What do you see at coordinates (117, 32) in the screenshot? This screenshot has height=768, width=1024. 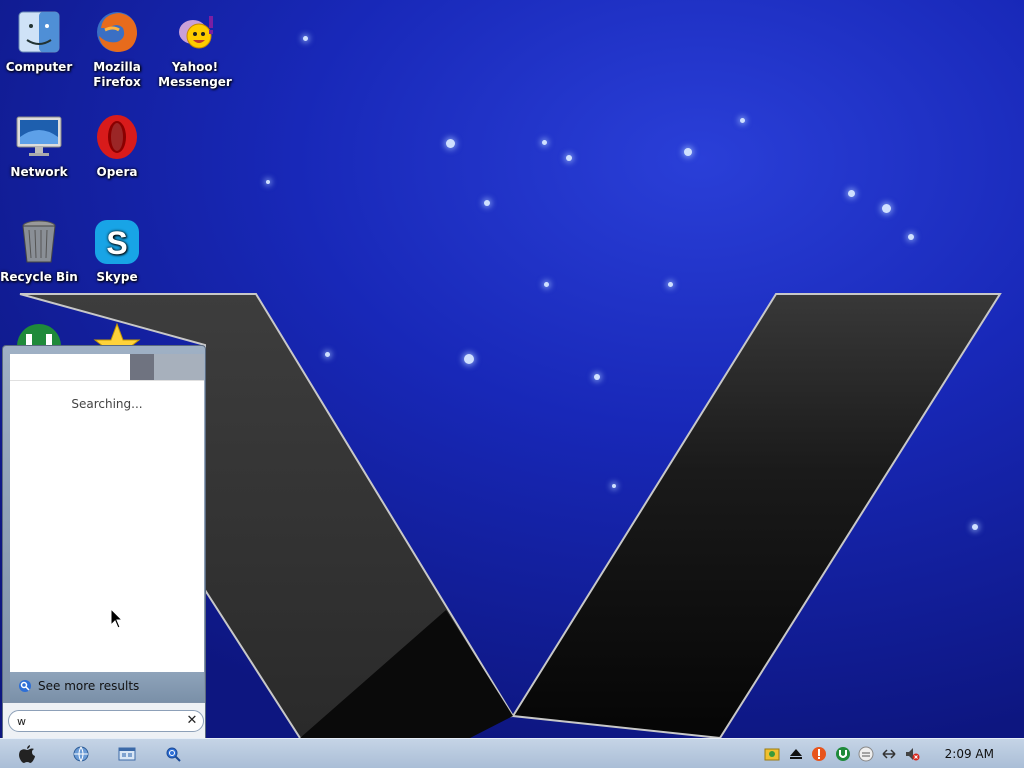 I see `firefox-icon` at bounding box center [117, 32].